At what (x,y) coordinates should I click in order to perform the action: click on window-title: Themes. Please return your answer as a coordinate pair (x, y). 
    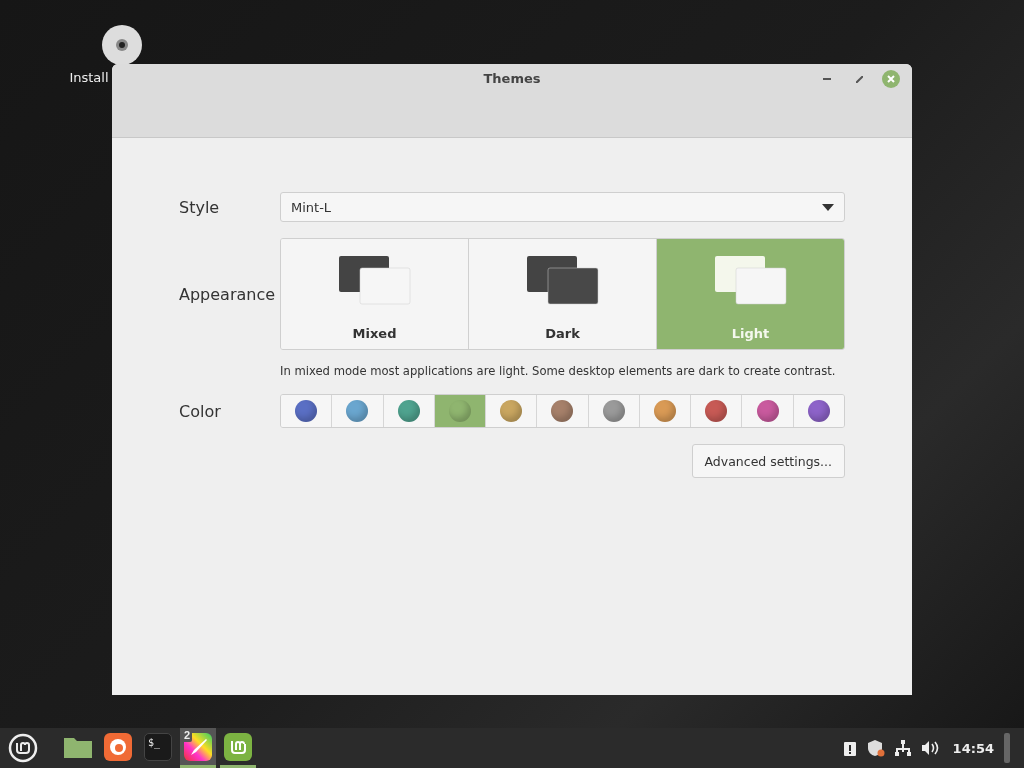
    Looking at the image, I should click on (512, 79).